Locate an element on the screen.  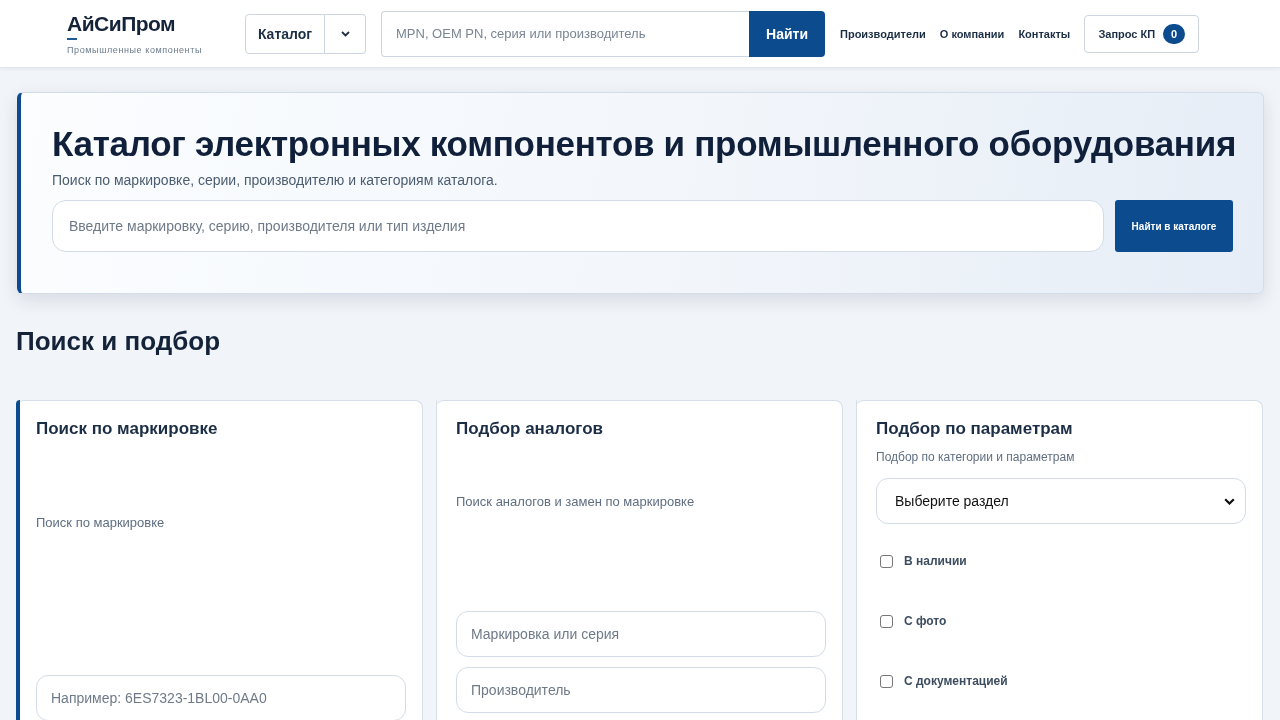
input-field: Например: 6ES7323-1BL00-0AA0 is located at coordinates (221, 697).